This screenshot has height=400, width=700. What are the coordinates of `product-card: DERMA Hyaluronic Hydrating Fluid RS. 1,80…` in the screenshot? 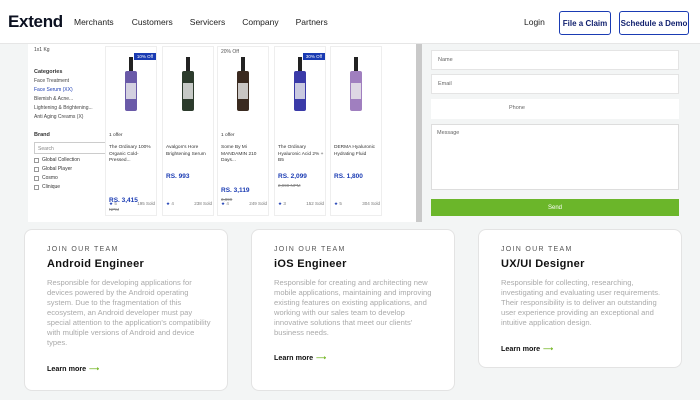 It's located at (356, 131).